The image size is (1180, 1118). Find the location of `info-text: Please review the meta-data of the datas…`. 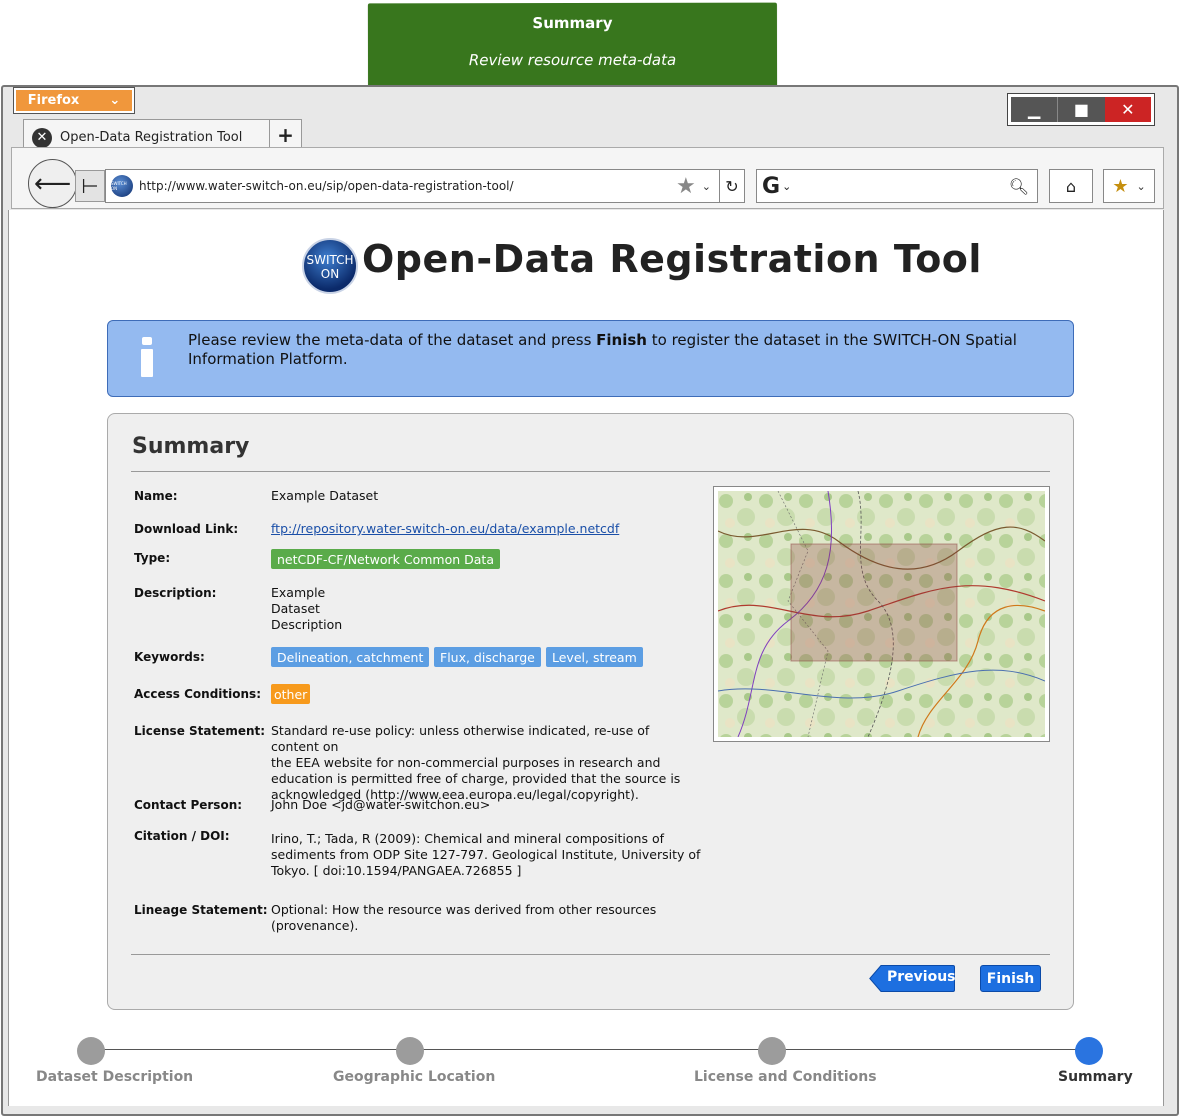

info-text: Please review the meta-data of the datas… is located at coordinates (602, 349).